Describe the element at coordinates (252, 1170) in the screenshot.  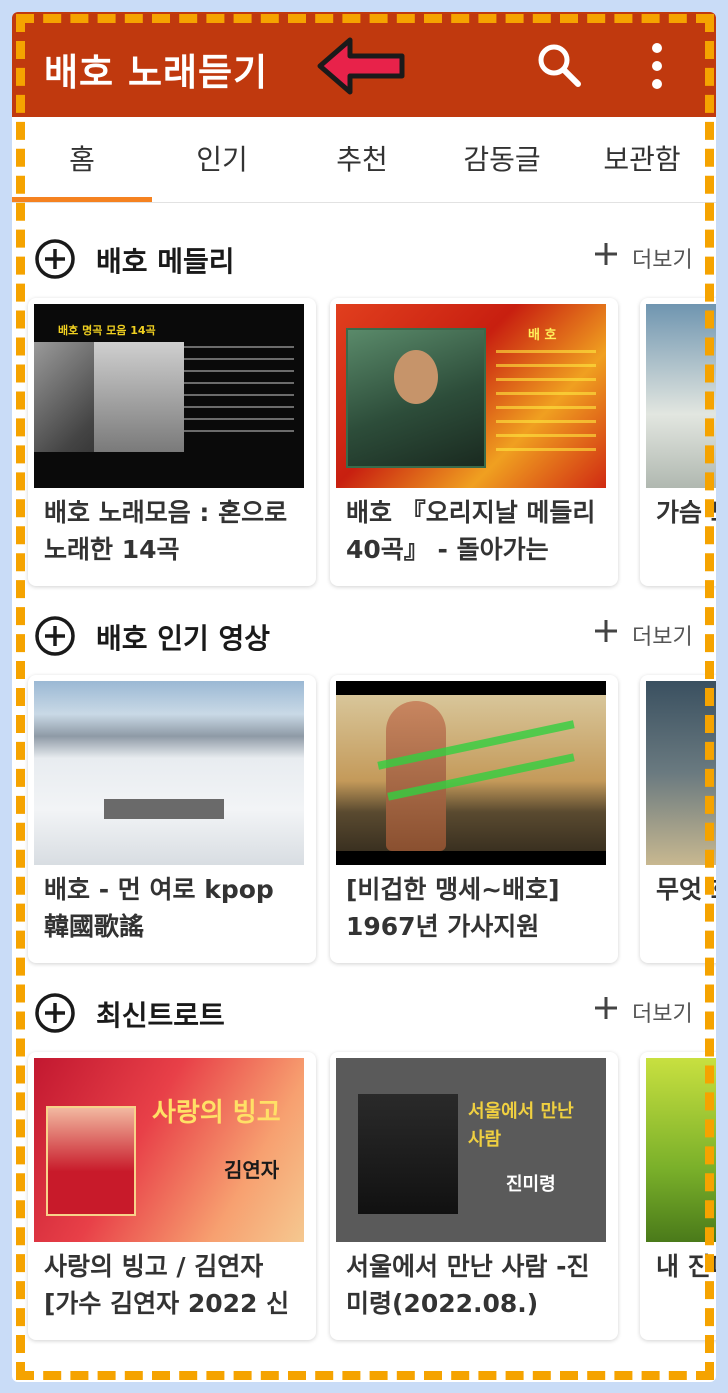
I see `thumbnail-subcaption: 김연자` at that location.